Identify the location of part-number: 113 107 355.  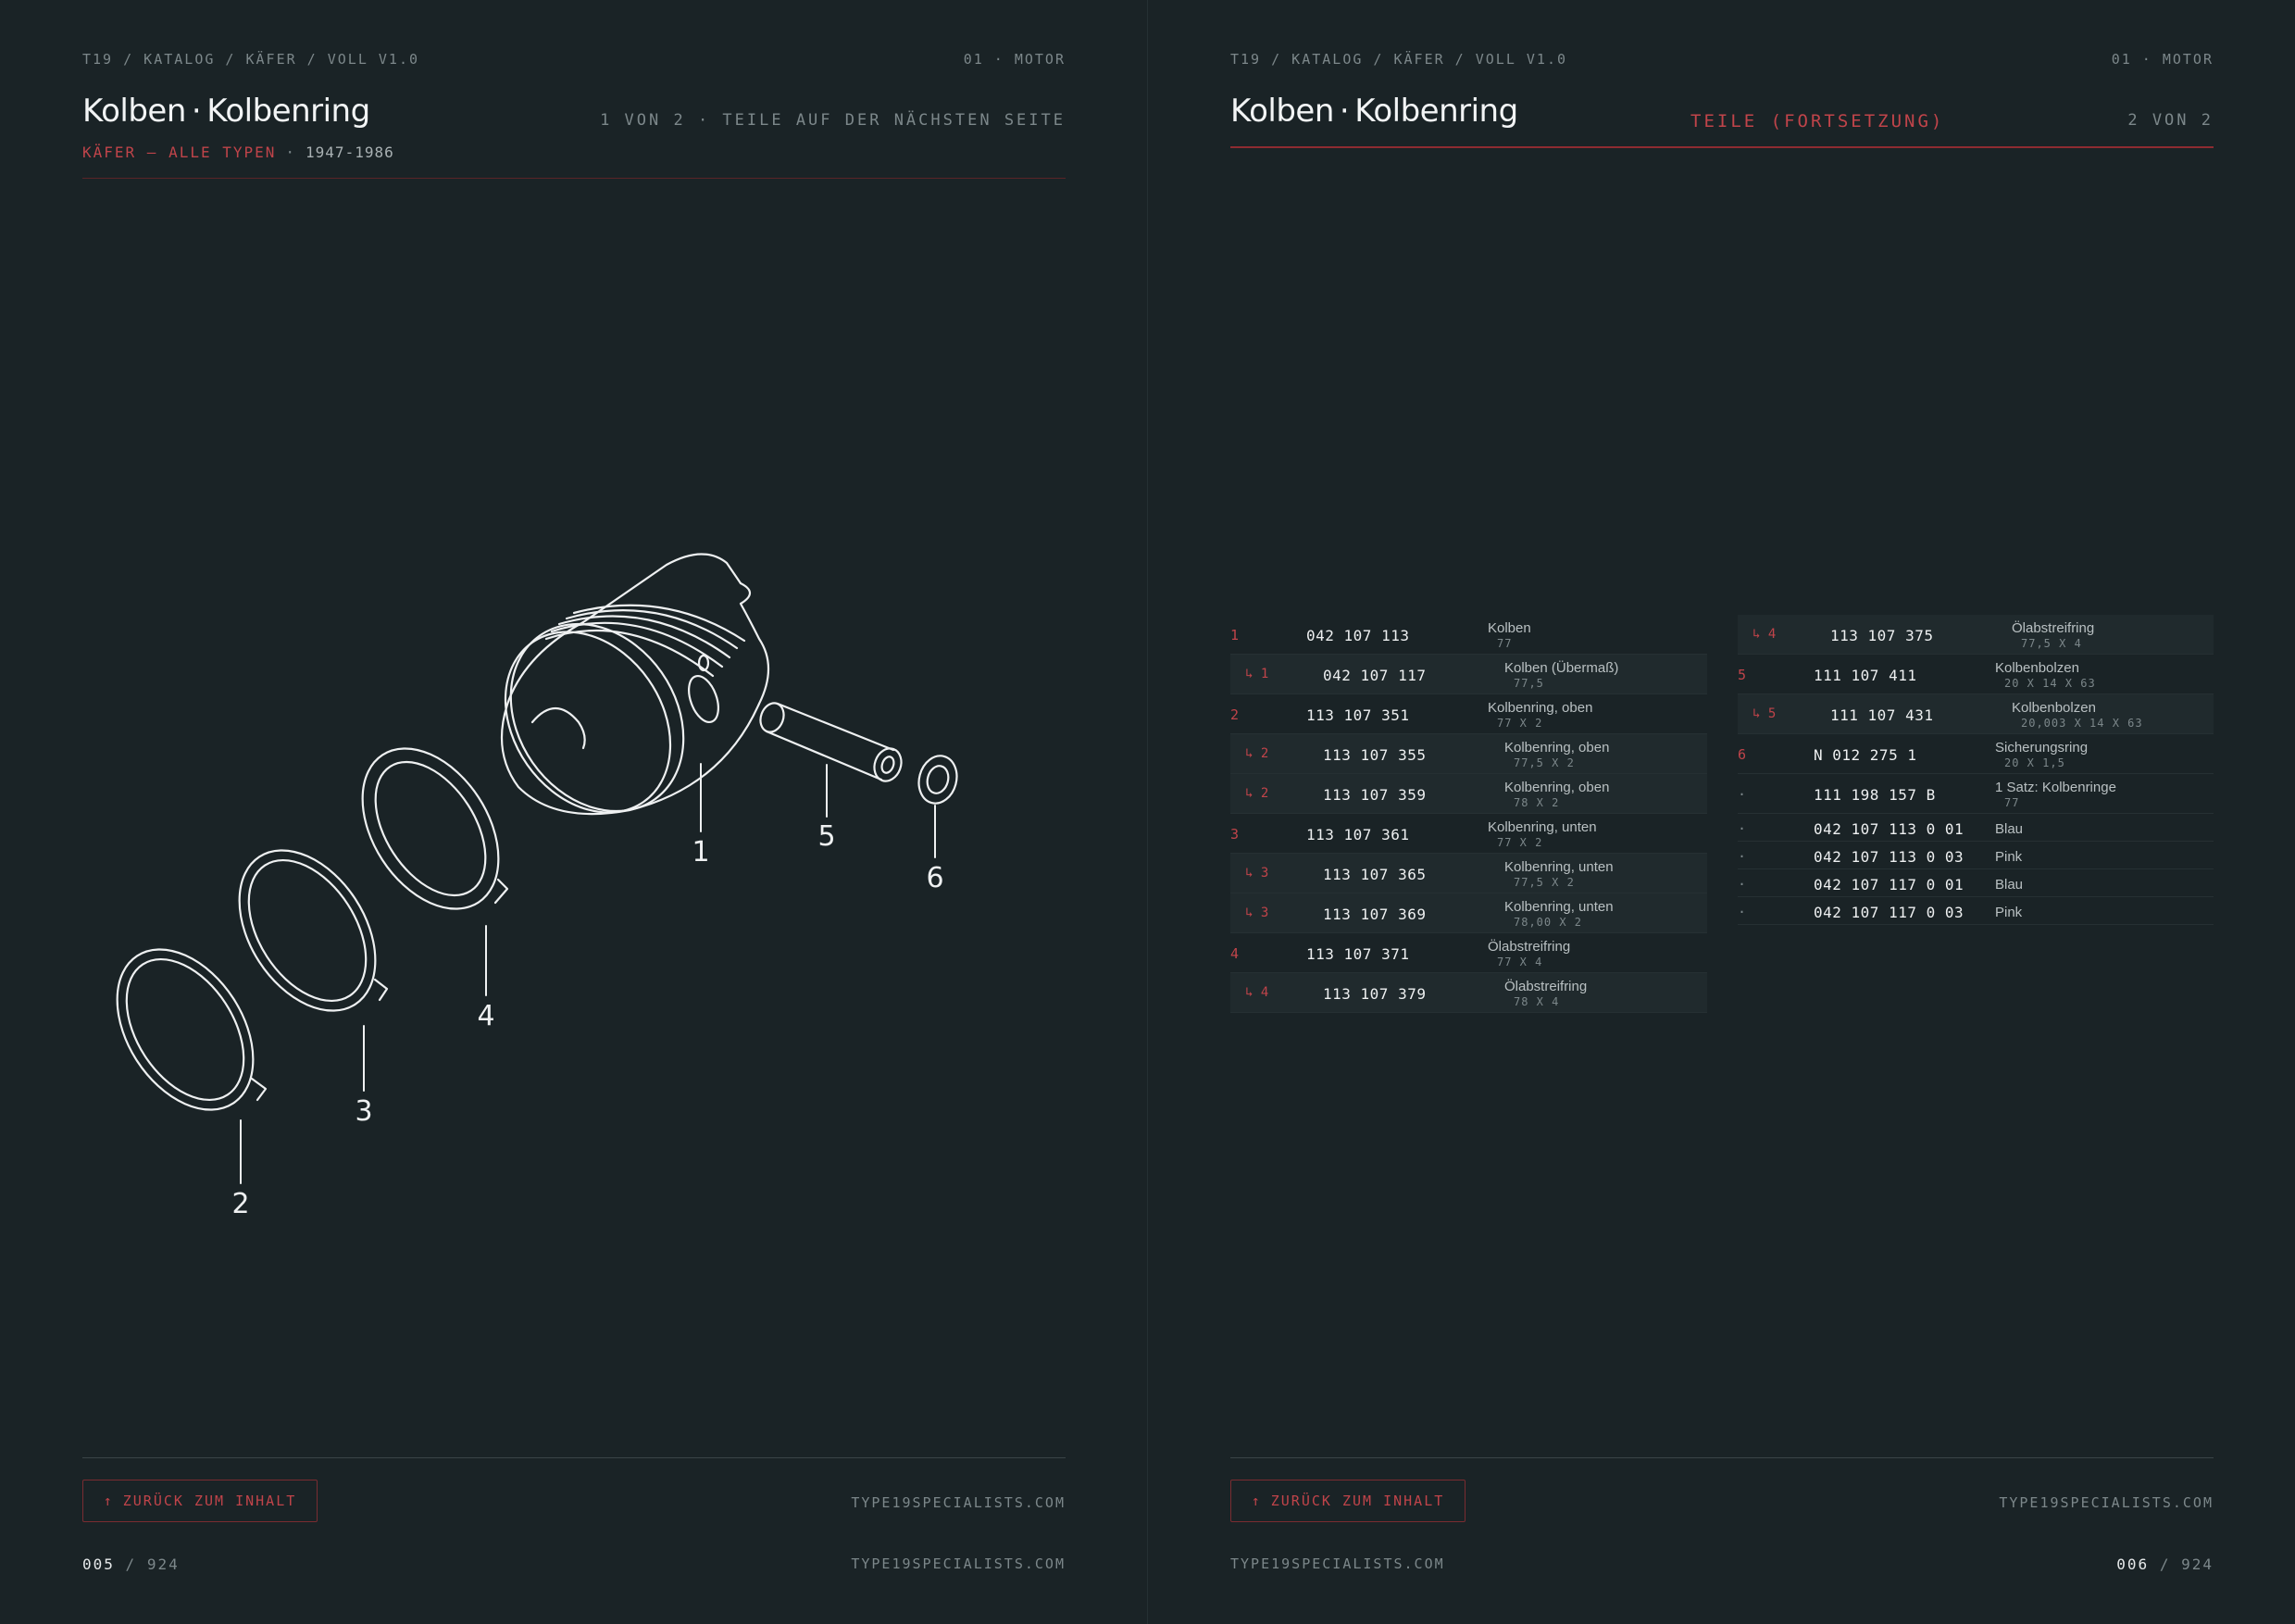
(1375, 755).